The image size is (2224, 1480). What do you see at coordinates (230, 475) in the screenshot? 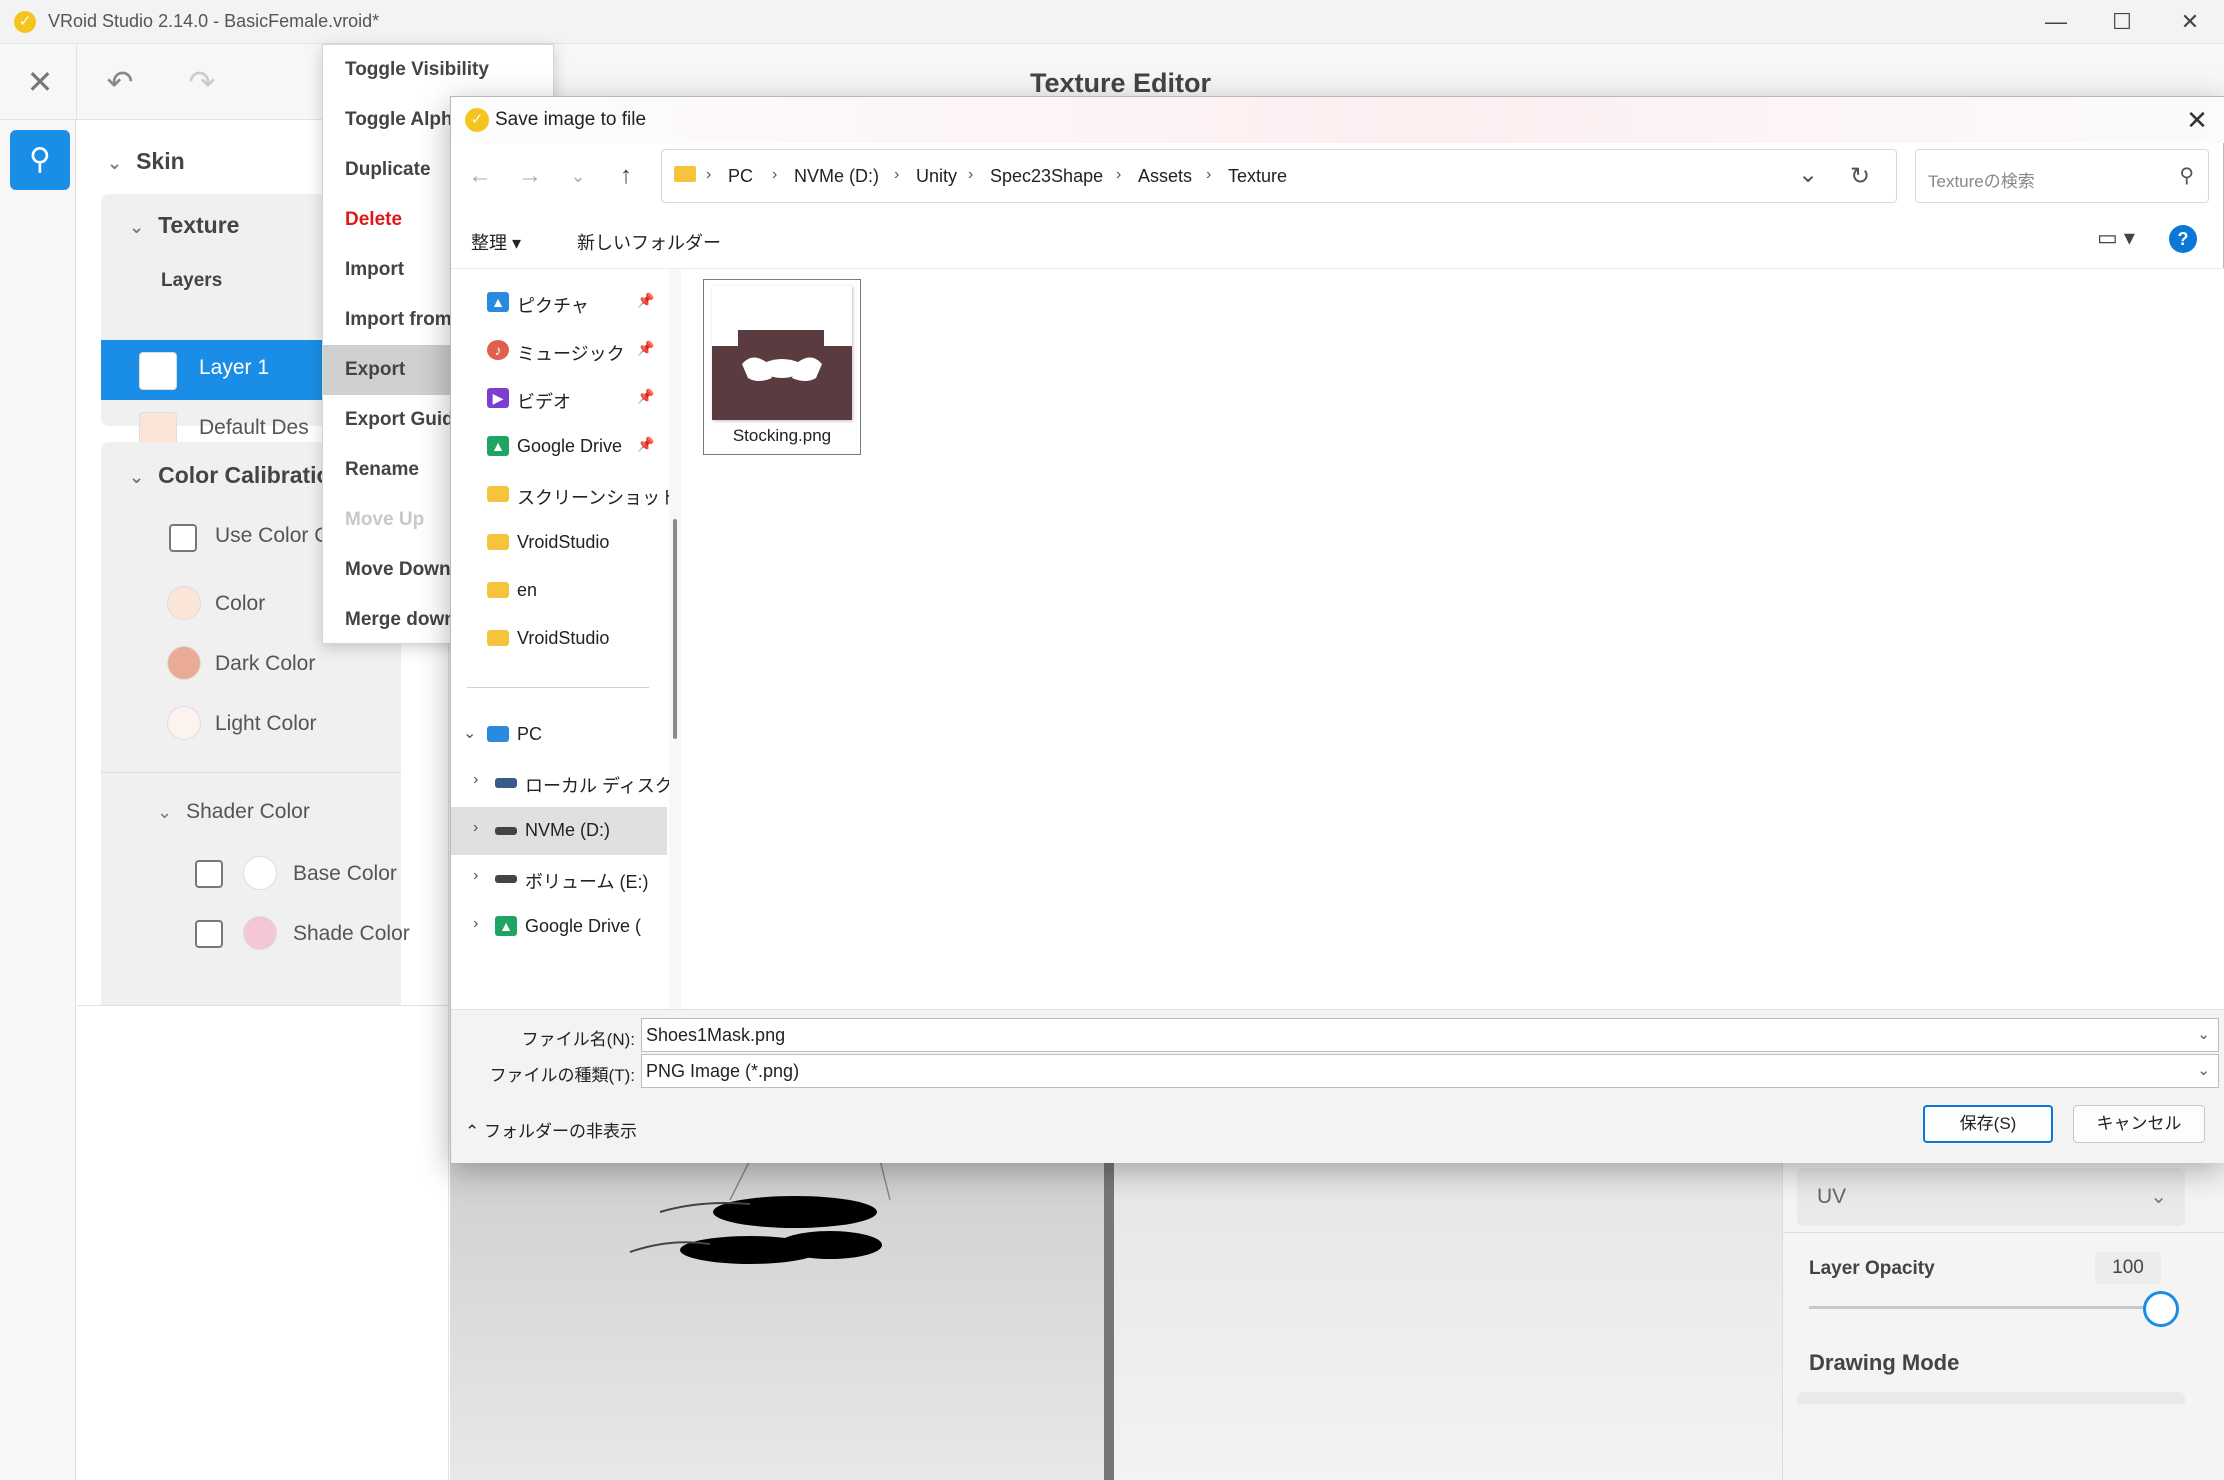
I see `color-calibration-header: ⌄ Color Calibratio` at bounding box center [230, 475].